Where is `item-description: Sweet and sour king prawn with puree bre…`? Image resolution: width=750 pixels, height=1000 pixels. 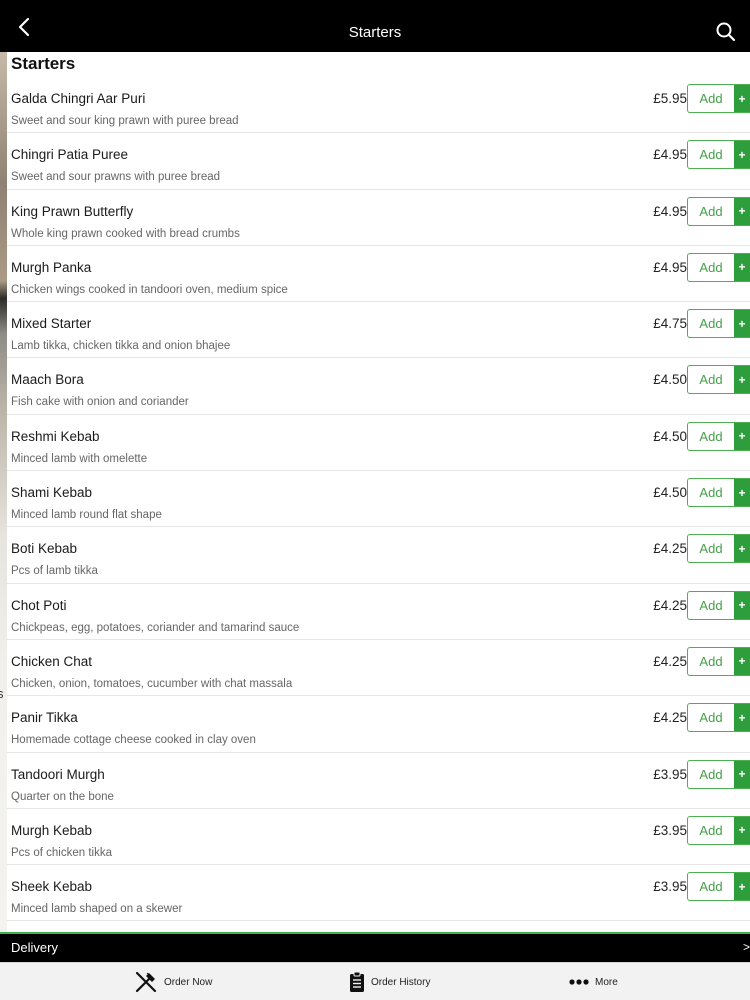 item-description: Sweet and sour king prawn with puree bre… is located at coordinates (125, 121).